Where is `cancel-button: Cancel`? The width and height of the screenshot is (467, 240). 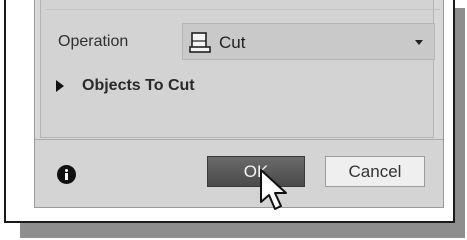 cancel-button: Cancel is located at coordinates (375, 171).